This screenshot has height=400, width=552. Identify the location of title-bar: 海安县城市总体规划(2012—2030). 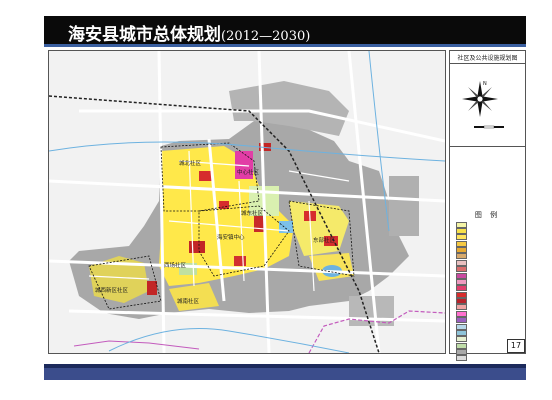
(285, 31).